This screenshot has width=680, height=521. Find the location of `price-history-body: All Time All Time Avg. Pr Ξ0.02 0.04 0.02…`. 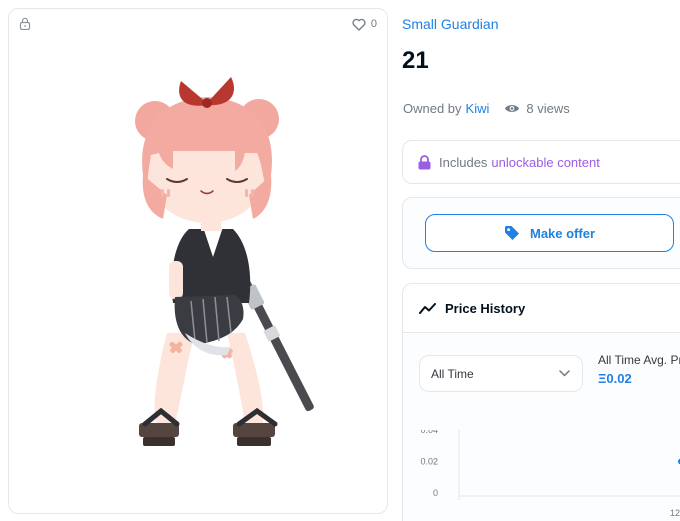

price-history-body: All Time All Time Avg. Pr Ξ0.02 0.04 0.02… is located at coordinates (541, 427).